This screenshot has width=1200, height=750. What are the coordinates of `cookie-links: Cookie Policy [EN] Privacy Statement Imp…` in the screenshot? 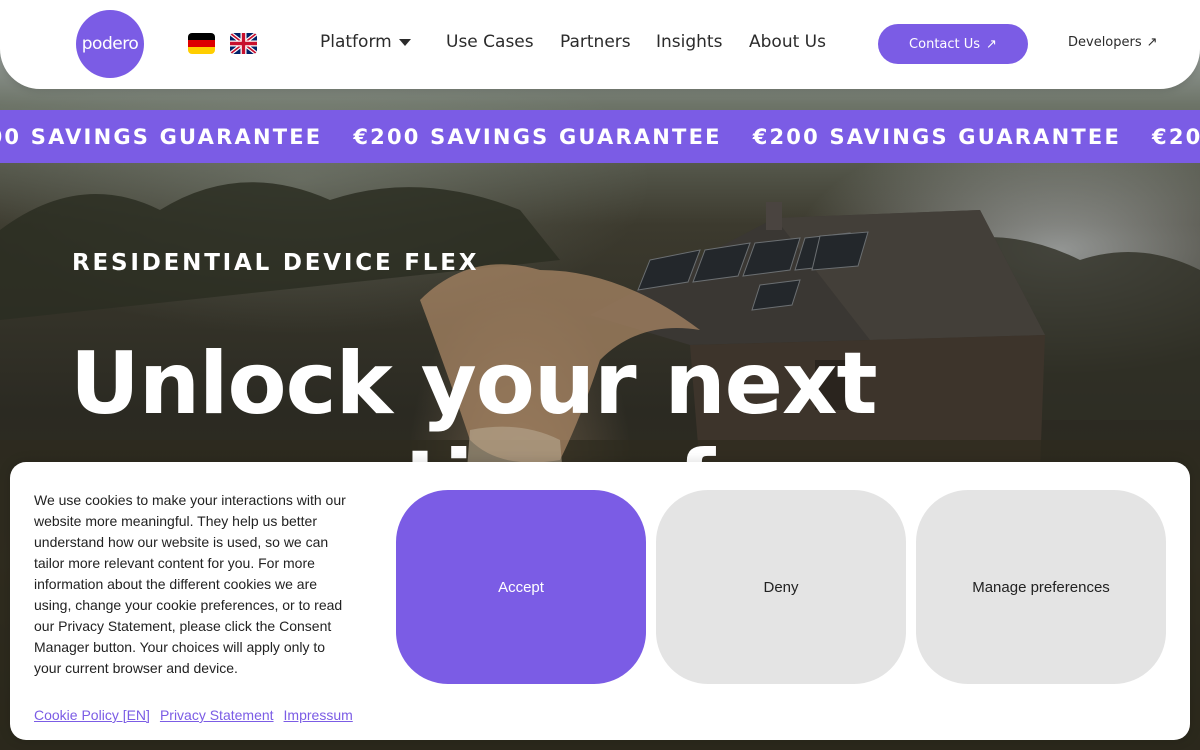 It's located at (193, 715).